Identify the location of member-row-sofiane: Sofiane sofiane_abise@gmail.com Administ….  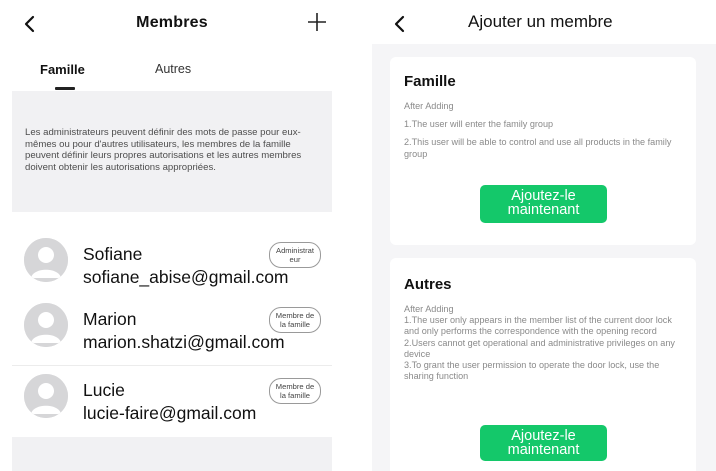
(172, 267).